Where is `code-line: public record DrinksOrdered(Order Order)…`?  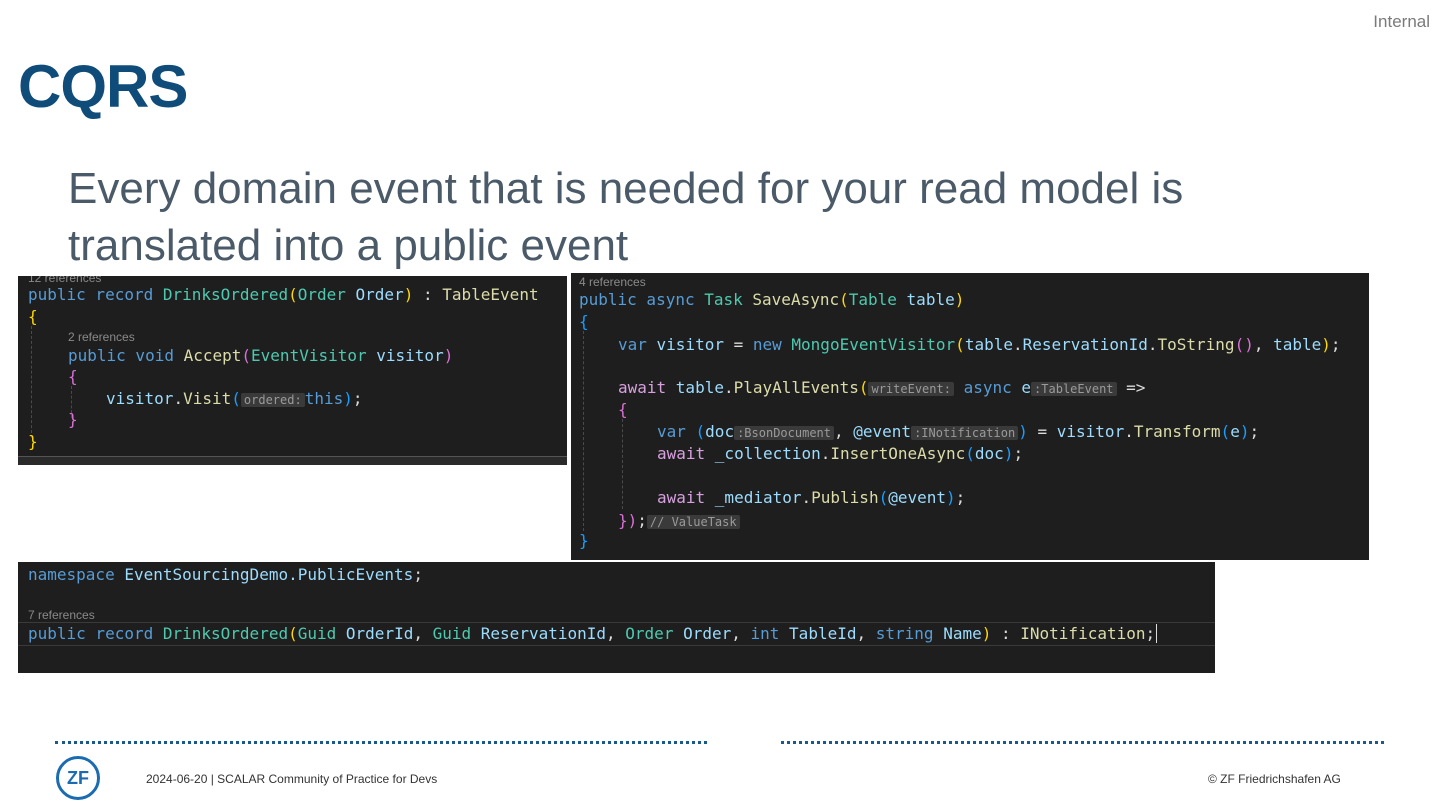 code-line: public record DrinksOrdered(Order Order)… is located at coordinates (283, 294).